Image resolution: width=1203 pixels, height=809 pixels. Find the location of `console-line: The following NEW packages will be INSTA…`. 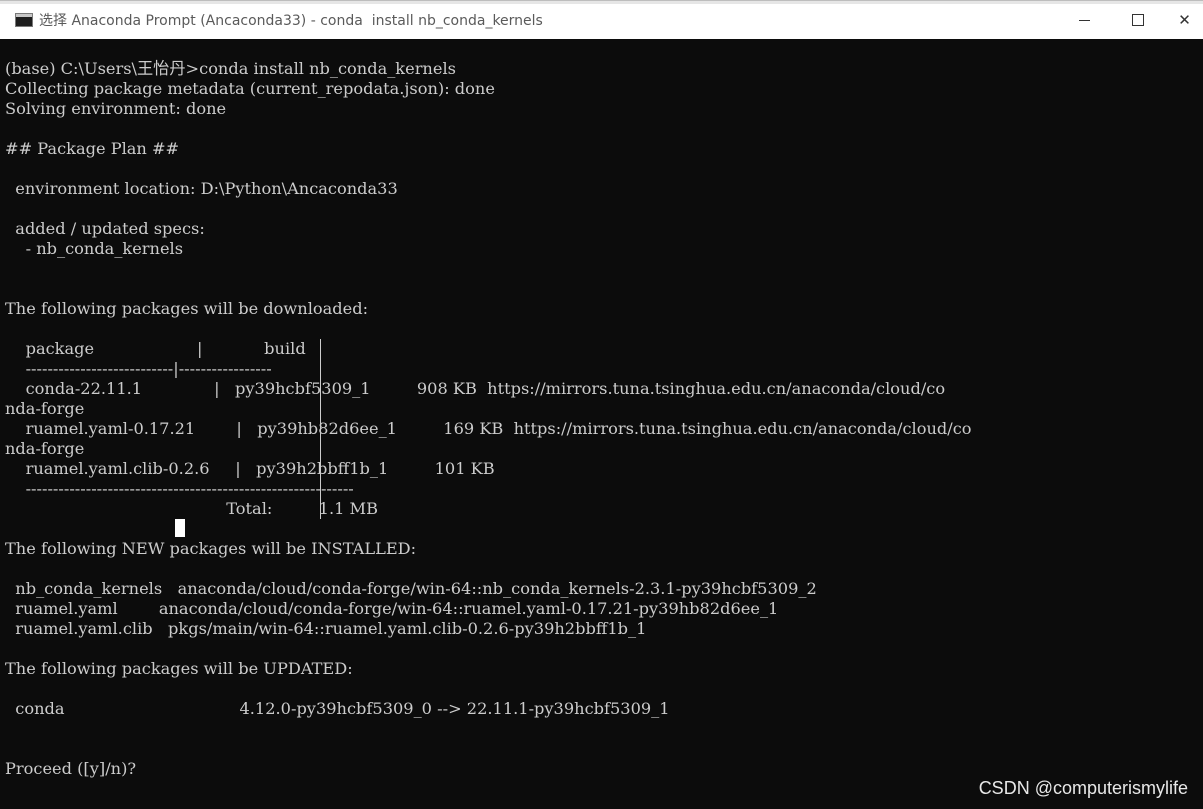

console-line: The following NEW packages will be INSTA… is located at coordinates (211, 548).